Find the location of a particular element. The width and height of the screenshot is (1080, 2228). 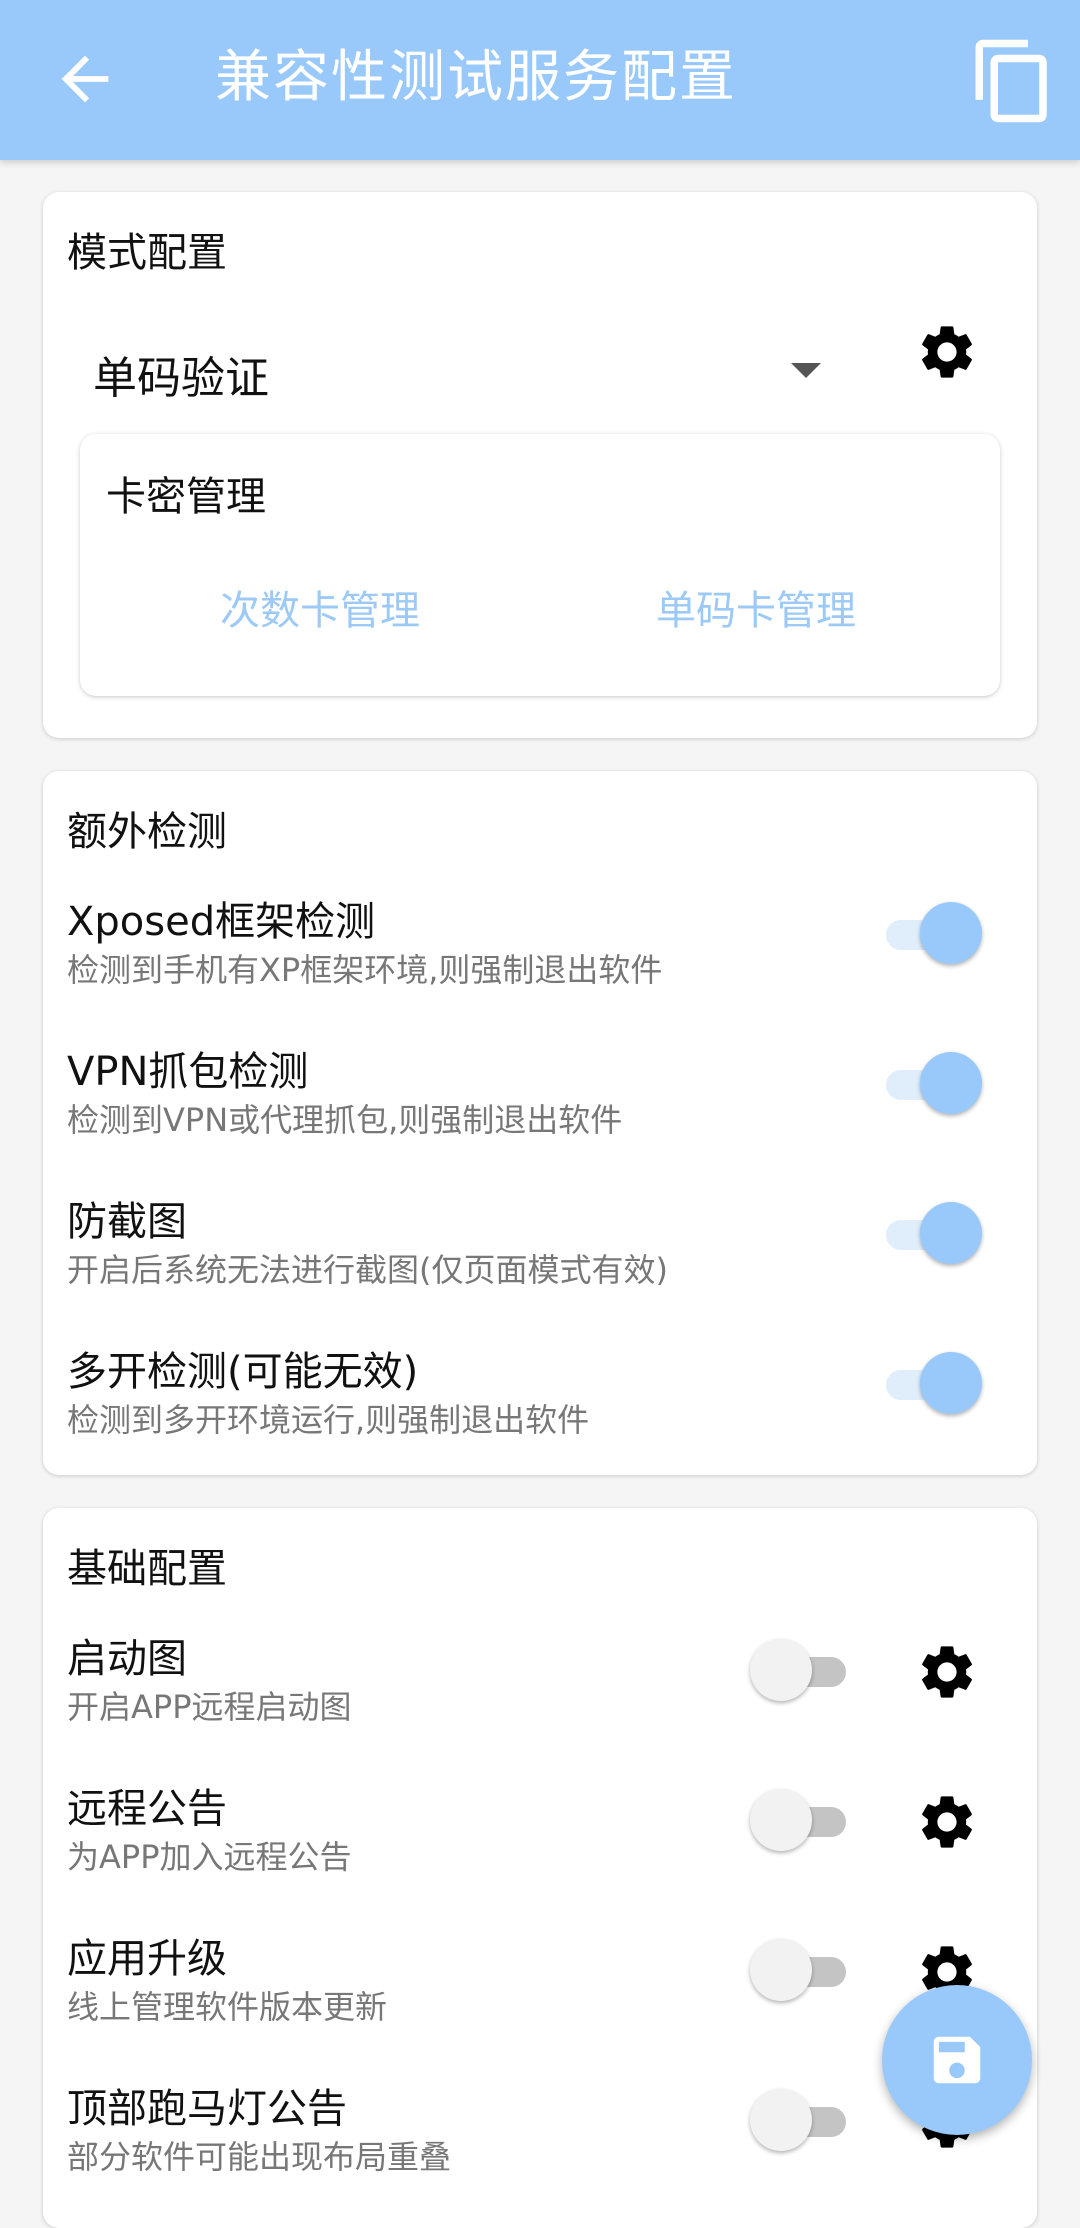

single-card-management-button: 单码卡管理 is located at coordinates (756, 607).